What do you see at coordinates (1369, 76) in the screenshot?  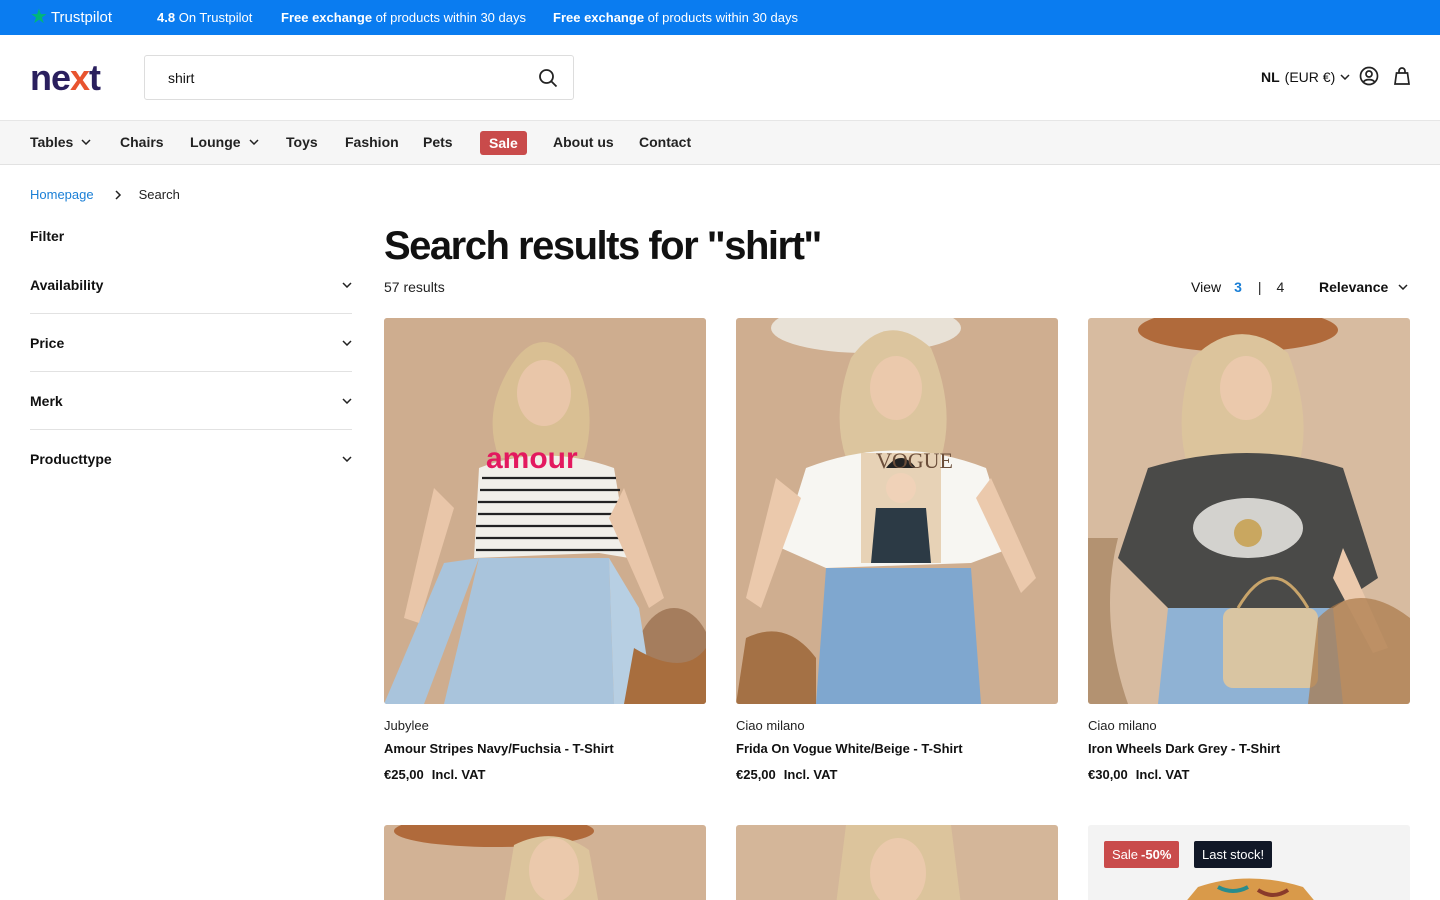 I see `account-icon` at bounding box center [1369, 76].